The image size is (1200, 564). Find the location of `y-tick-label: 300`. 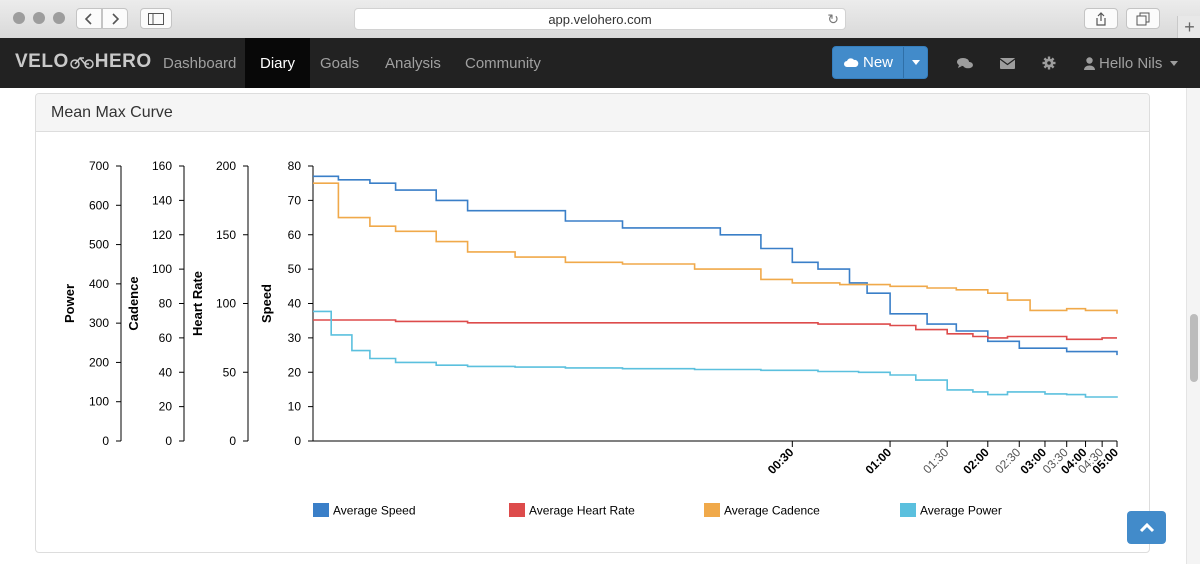

y-tick-label: 300 is located at coordinates (99, 323).